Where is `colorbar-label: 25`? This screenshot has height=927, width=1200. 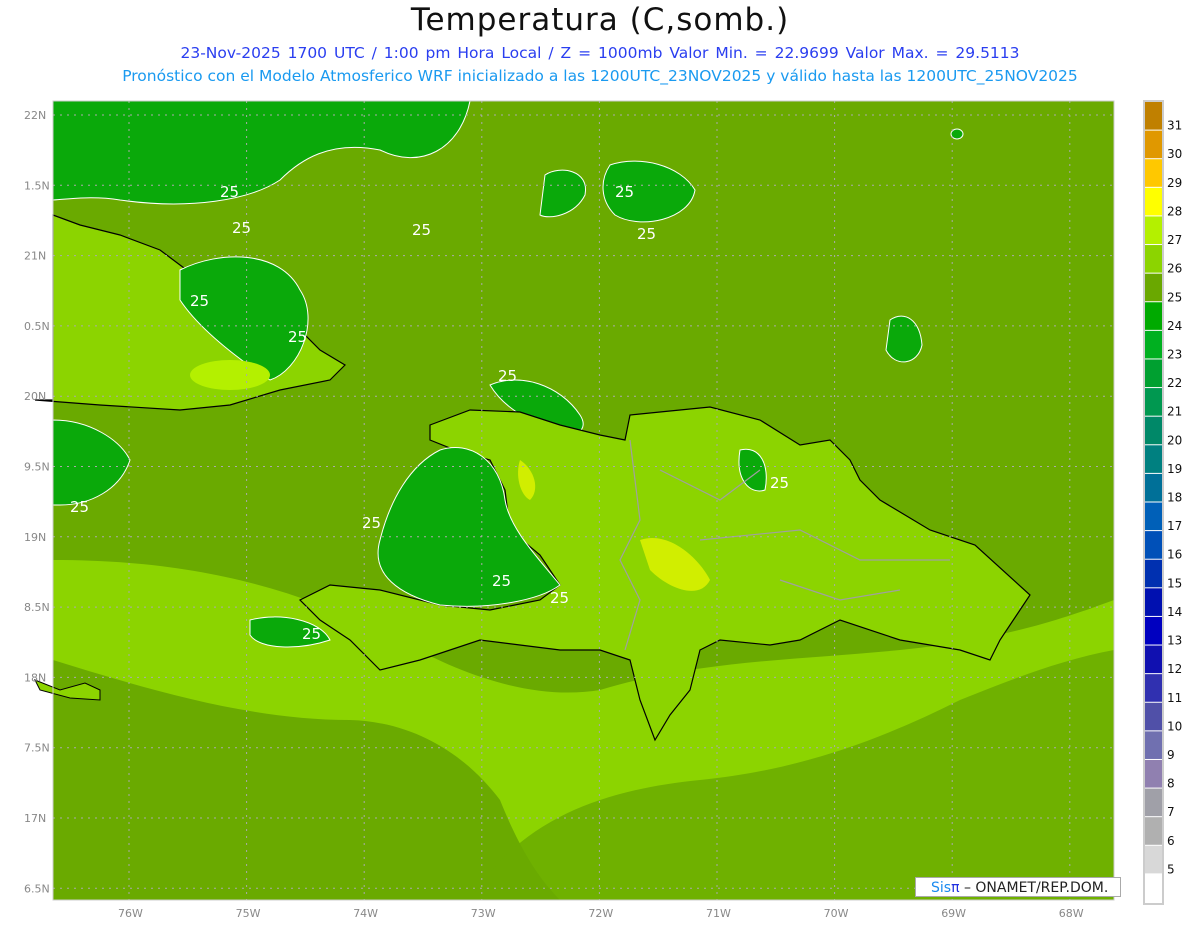
colorbar-label: 25 is located at coordinates (1174, 297).